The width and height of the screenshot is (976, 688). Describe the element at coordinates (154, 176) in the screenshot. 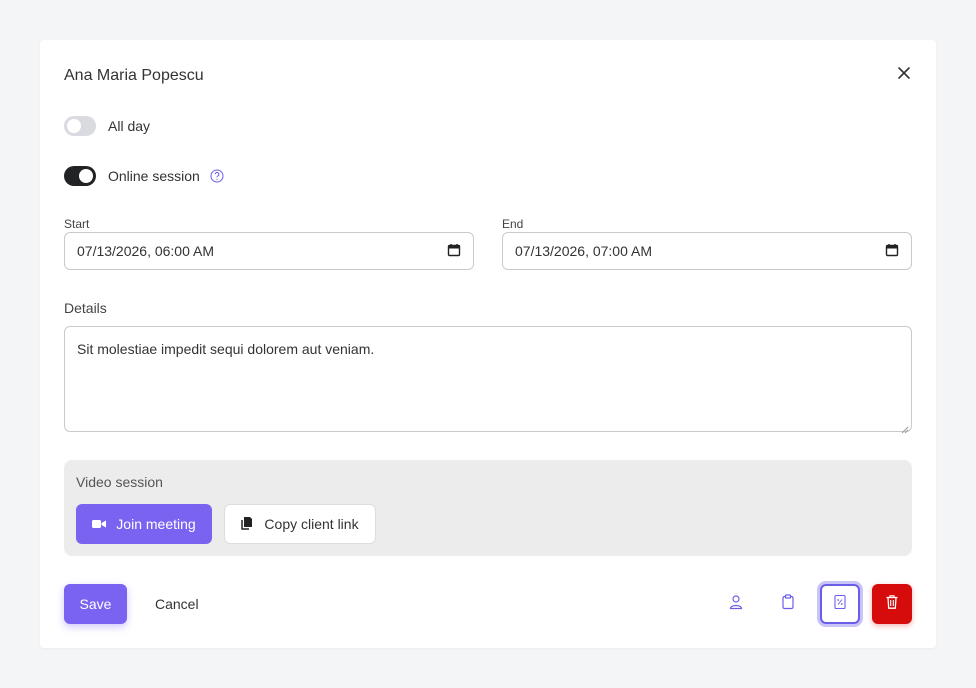

I see `online-session-label: Online session` at that location.